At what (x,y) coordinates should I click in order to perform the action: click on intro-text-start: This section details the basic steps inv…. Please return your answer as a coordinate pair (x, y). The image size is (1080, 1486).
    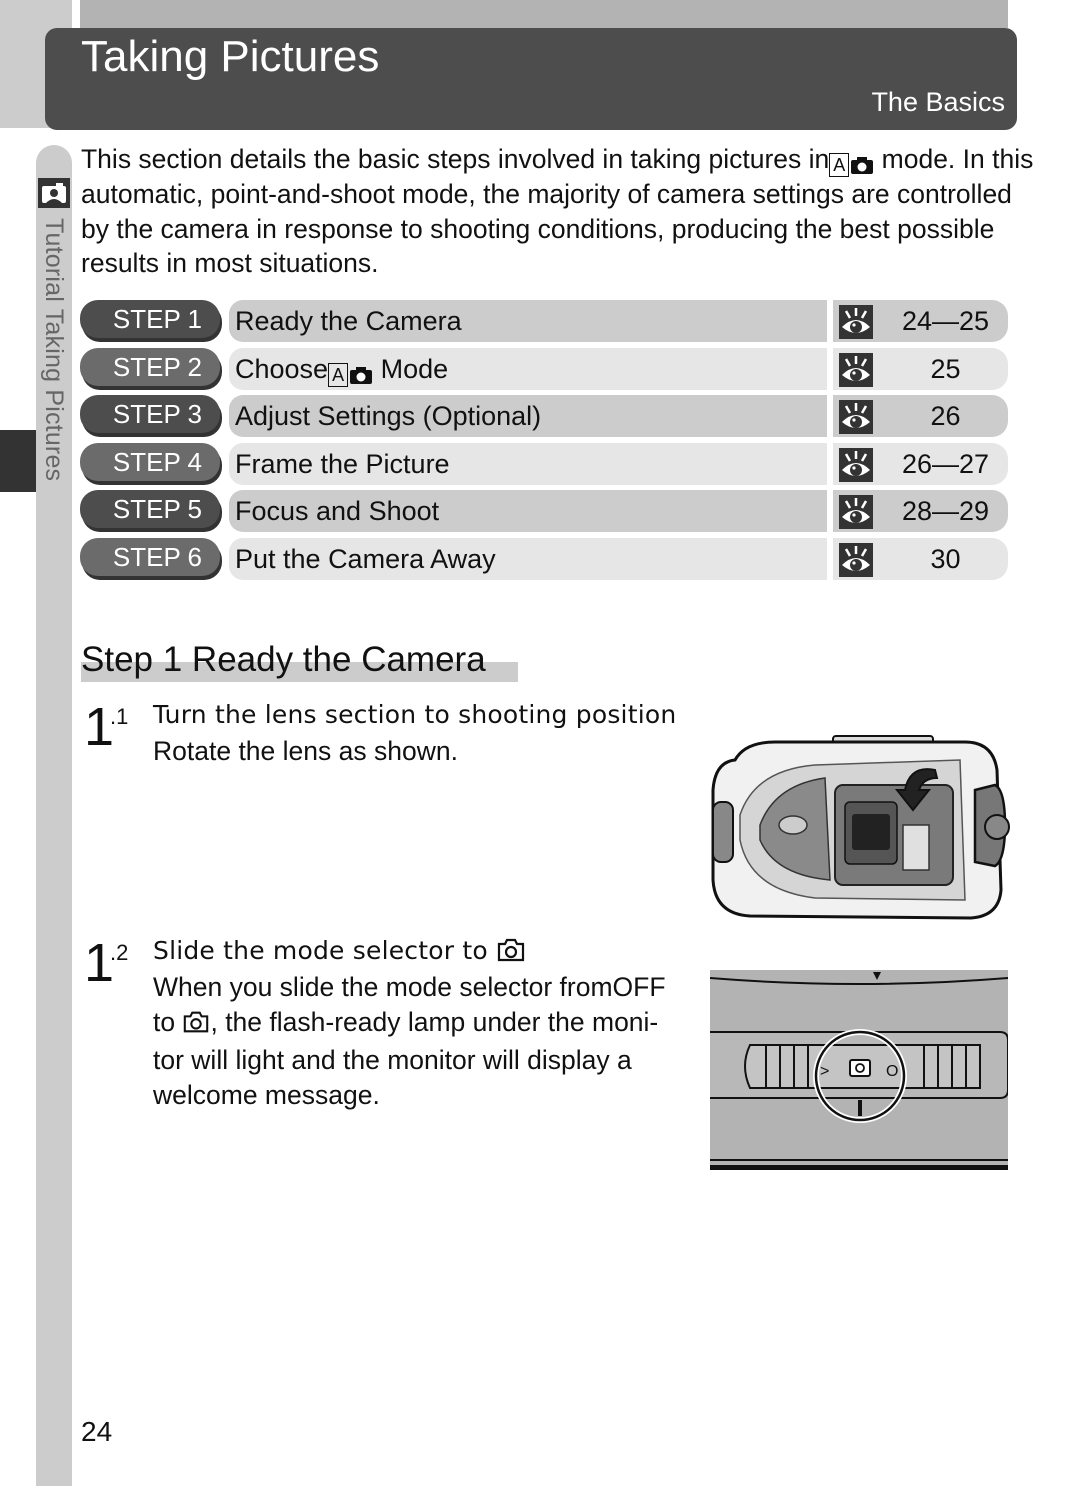
    Looking at the image, I should click on (455, 159).